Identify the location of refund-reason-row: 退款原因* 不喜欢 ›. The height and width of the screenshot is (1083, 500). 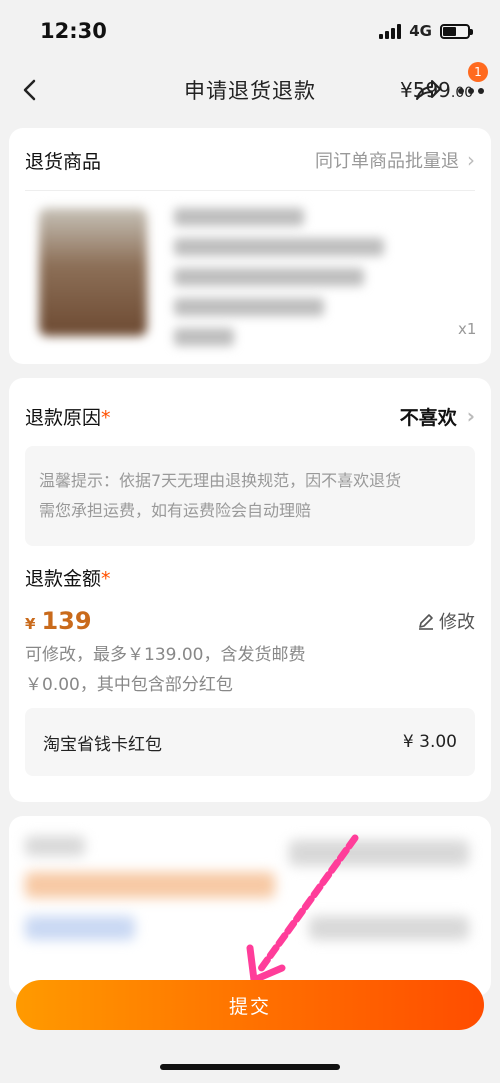
(250, 416).